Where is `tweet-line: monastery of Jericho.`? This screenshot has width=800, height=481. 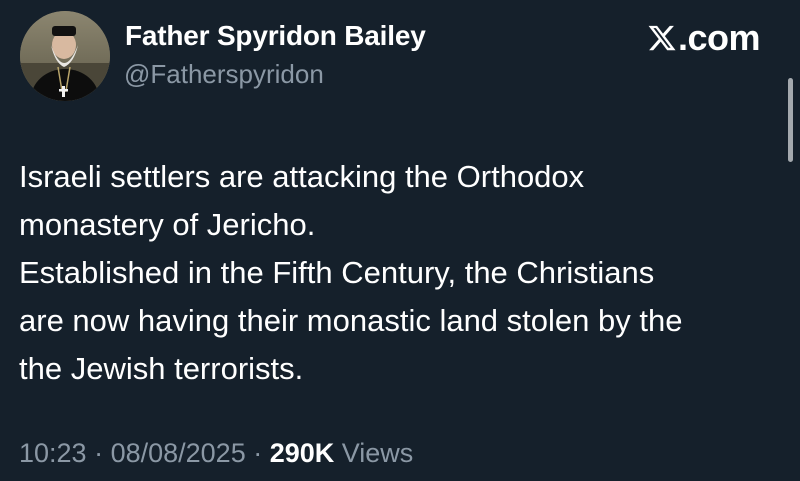
tweet-line: monastery of Jericho. is located at coordinates (167, 224).